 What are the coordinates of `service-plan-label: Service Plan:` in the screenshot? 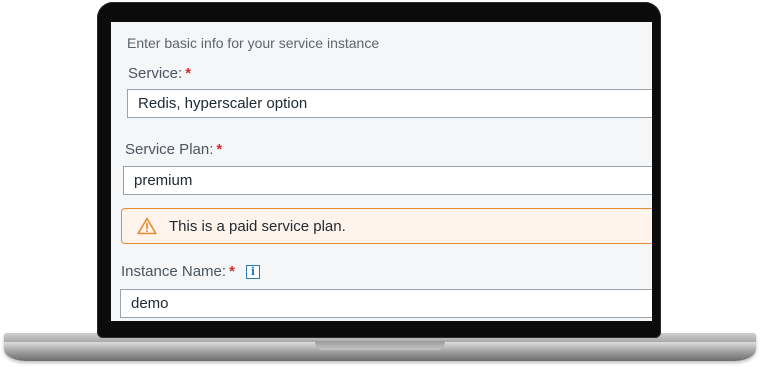 It's located at (169, 149).